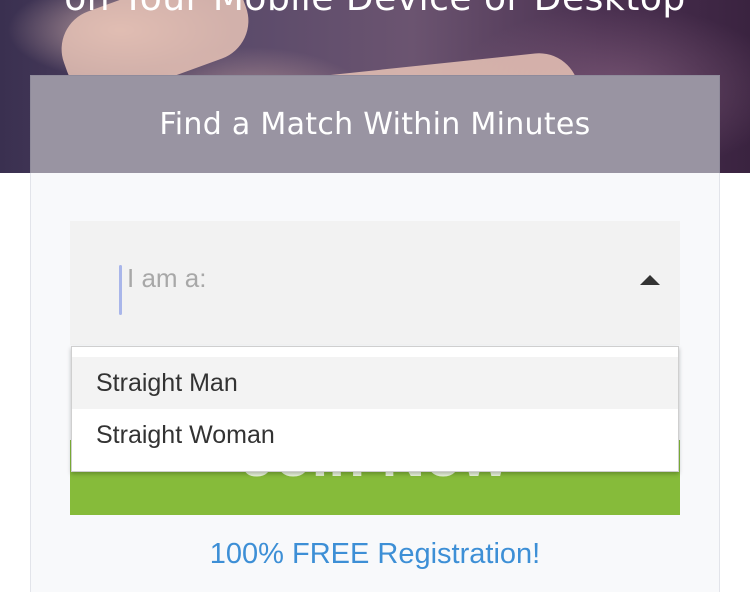 Image resolution: width=750 pixels, height=592 pixels. Describe the element at coordinates (375, 554) in the screenshot. I see `free-registration-link: 100% FREE Registration!` at that location.